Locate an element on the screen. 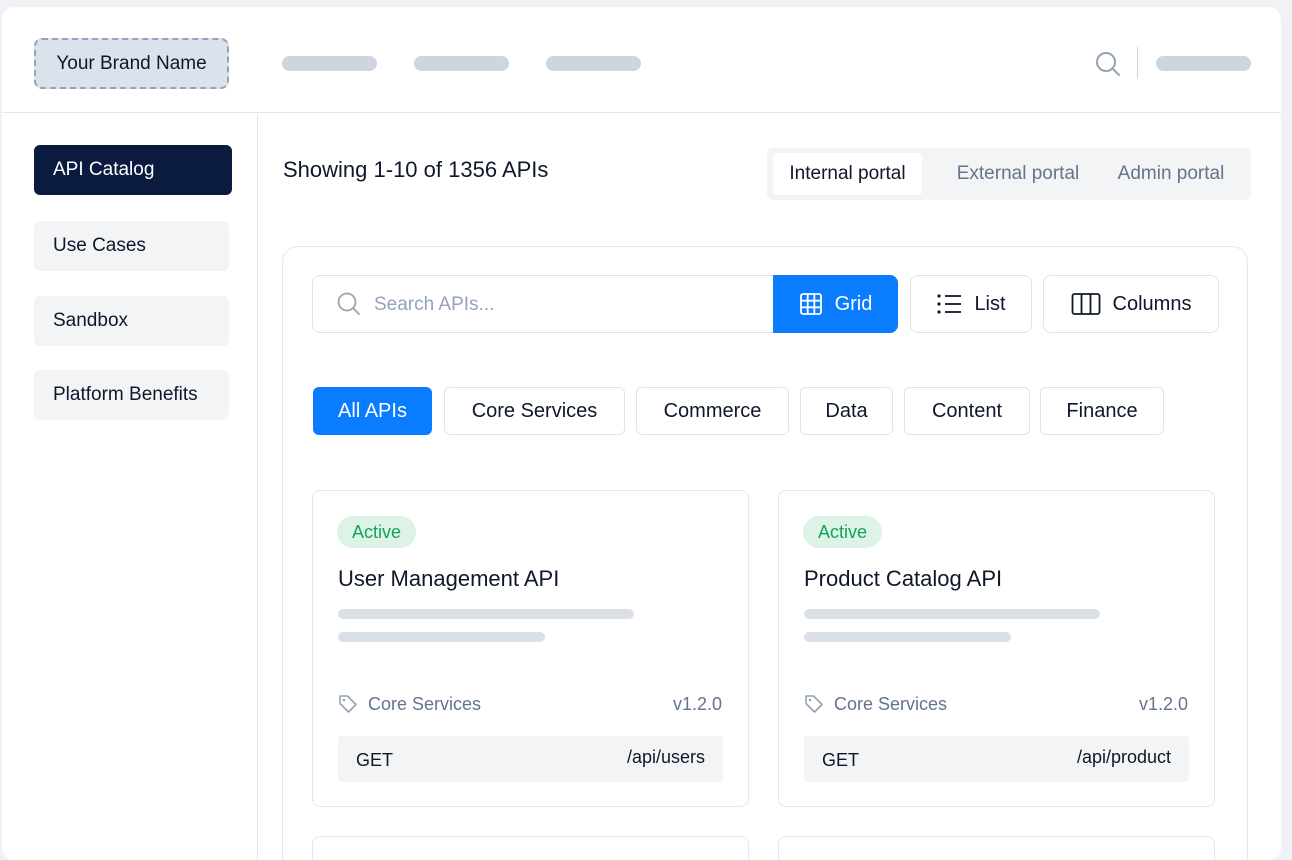  endpoint-row: GET /api/product is located at coordinates (996, 759).